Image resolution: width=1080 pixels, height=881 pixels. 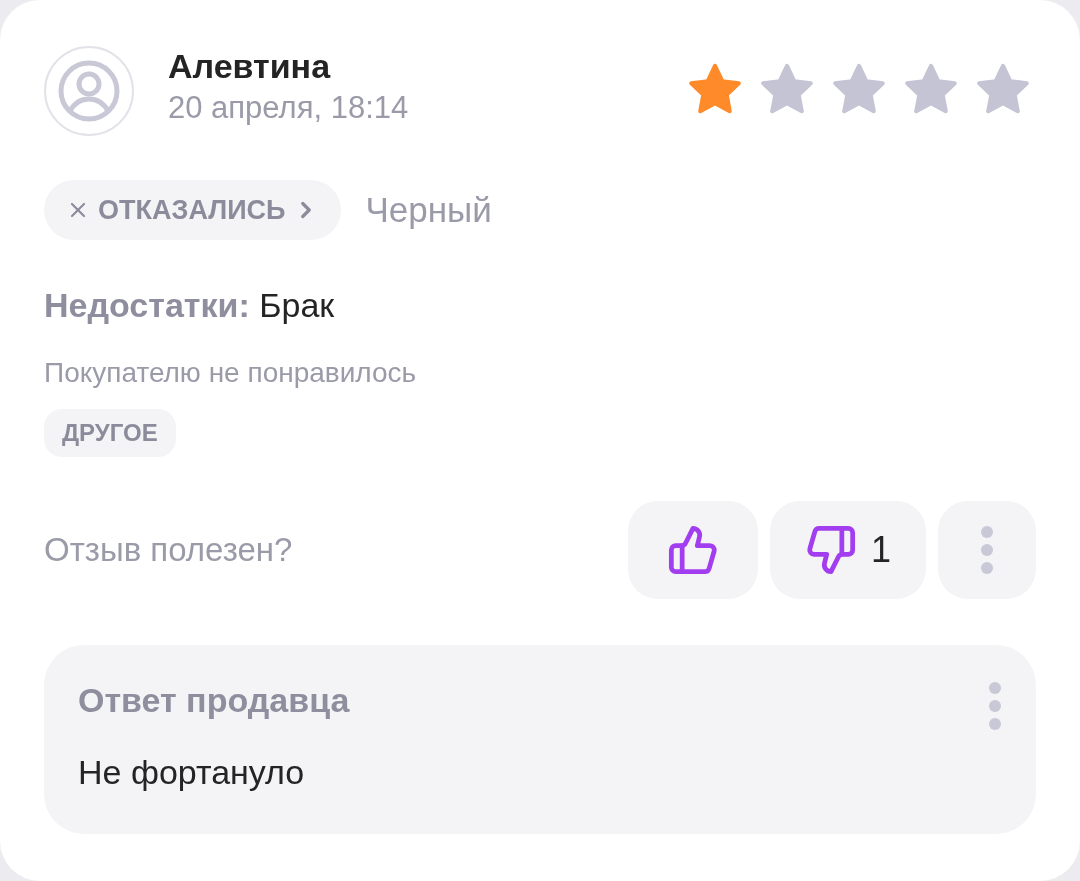 What do you see at coordinates (110, 433) in the screenshot?
I see `reason-tag: ДРУГОЕ` at bounding box center [110, 433].